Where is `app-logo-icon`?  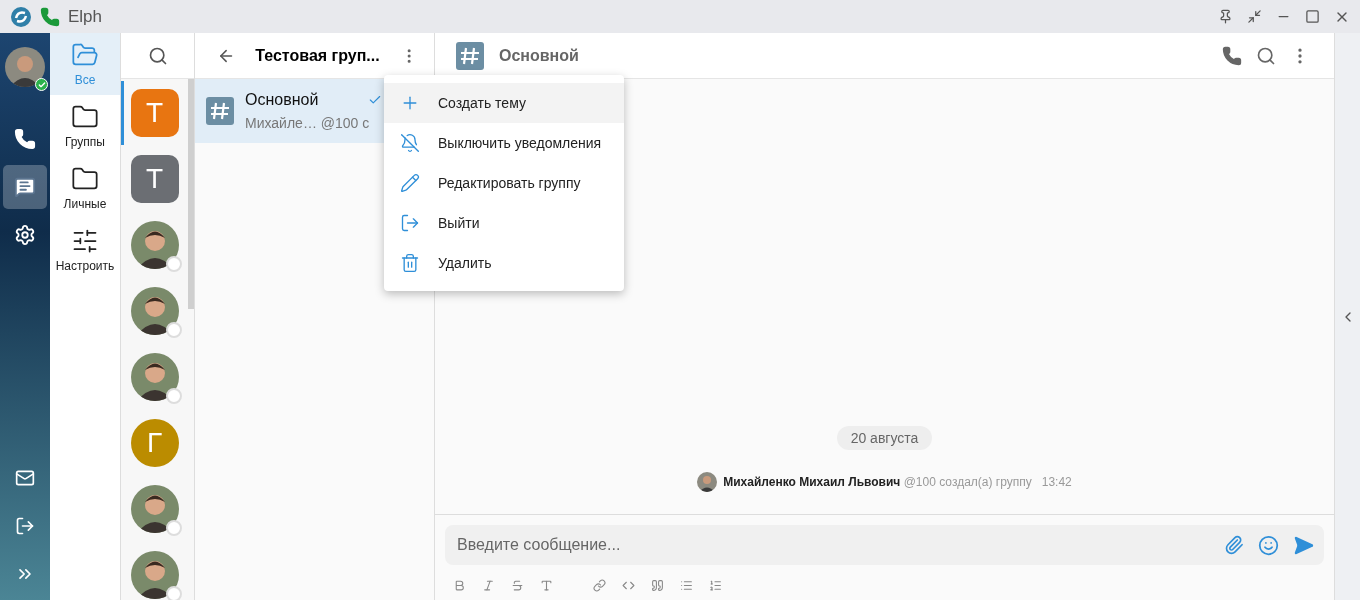
app-logo-icon is located at coordinates (21, 16).